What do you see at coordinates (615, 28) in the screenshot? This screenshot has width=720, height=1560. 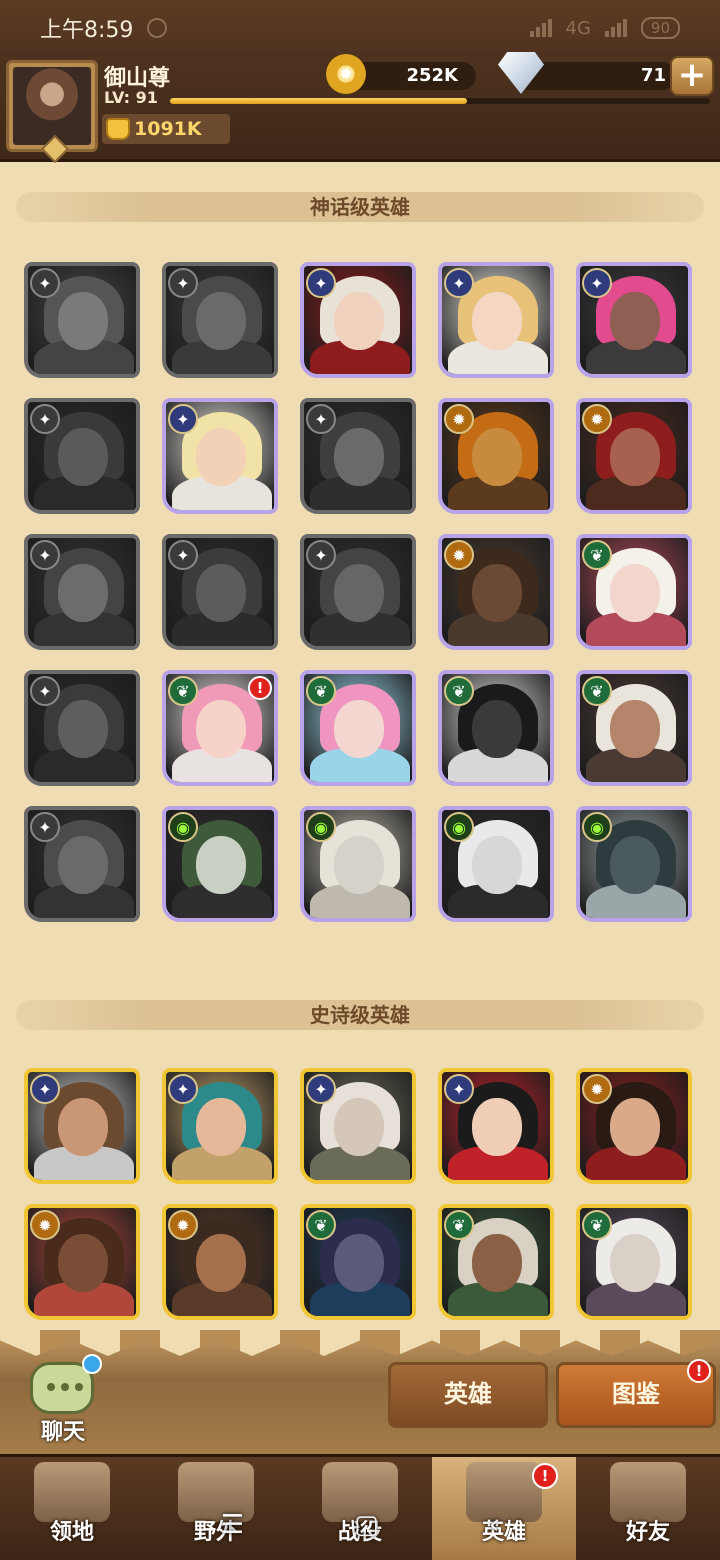 I see `signal-icon-secondary` at bounding box center [615, 28].